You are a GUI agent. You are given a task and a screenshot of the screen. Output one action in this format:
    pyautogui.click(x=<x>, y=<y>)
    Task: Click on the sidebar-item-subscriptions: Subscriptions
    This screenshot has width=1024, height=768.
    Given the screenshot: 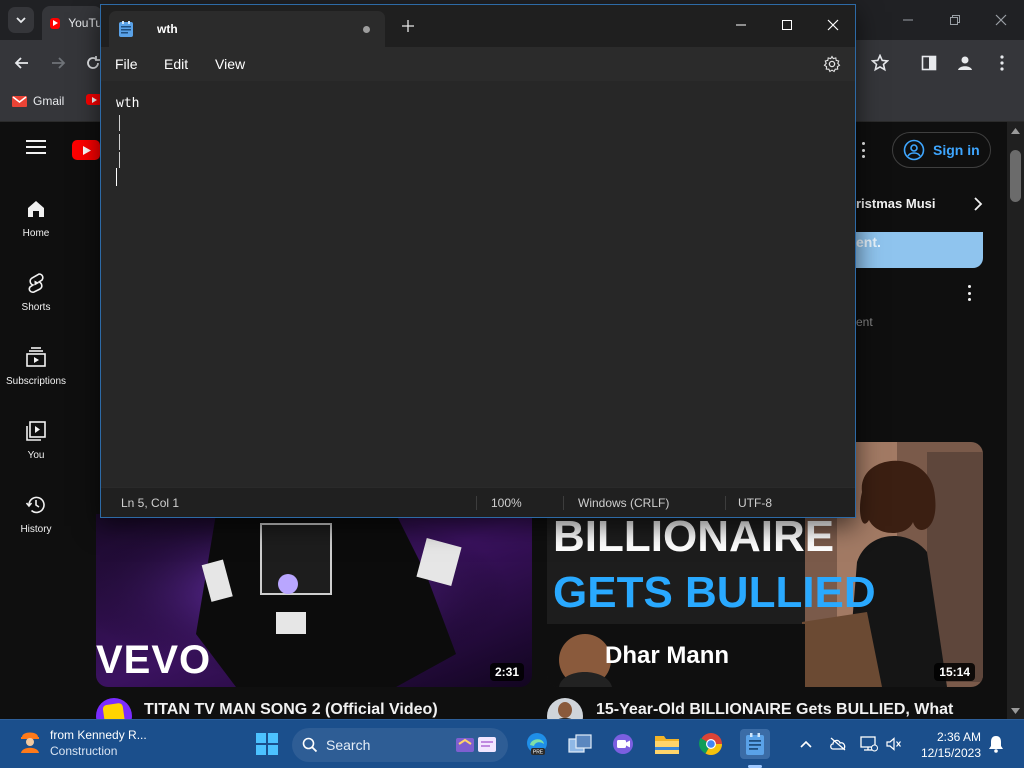 What is the action you would take?
    pyautogui.click(x=36, y=366)
    